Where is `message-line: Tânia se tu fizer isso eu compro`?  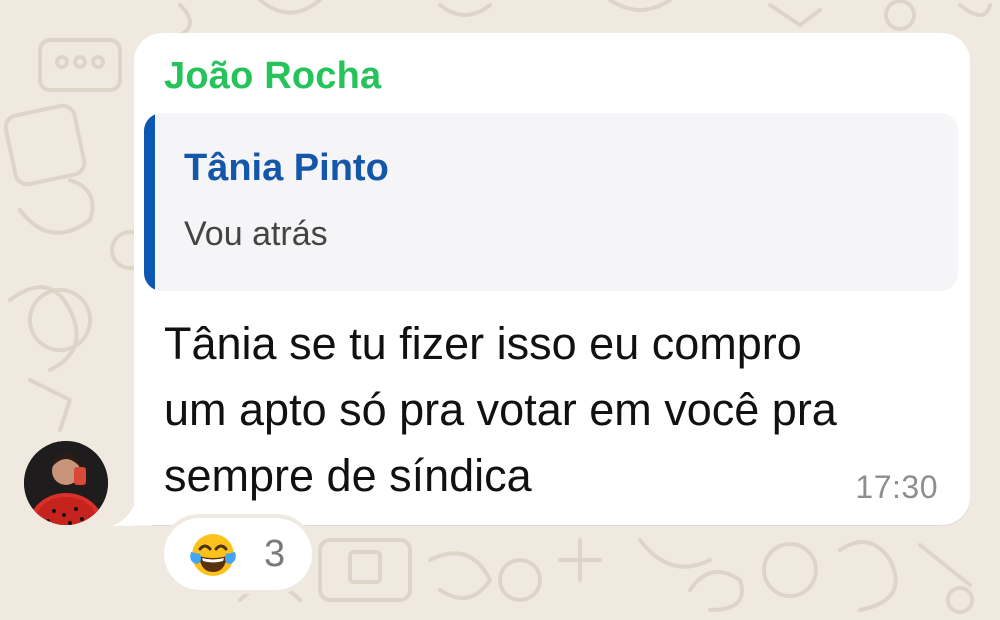
message-line: Tânia se tu fizer isso eu compro is located at coordinates (483, 343).